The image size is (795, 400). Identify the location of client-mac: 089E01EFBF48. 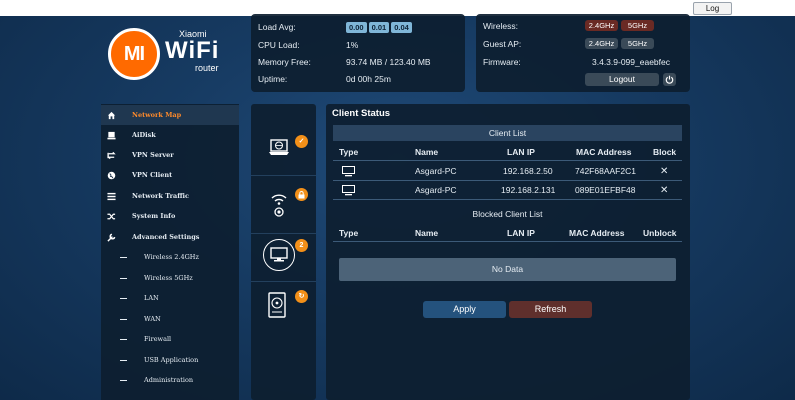
(605, 190).